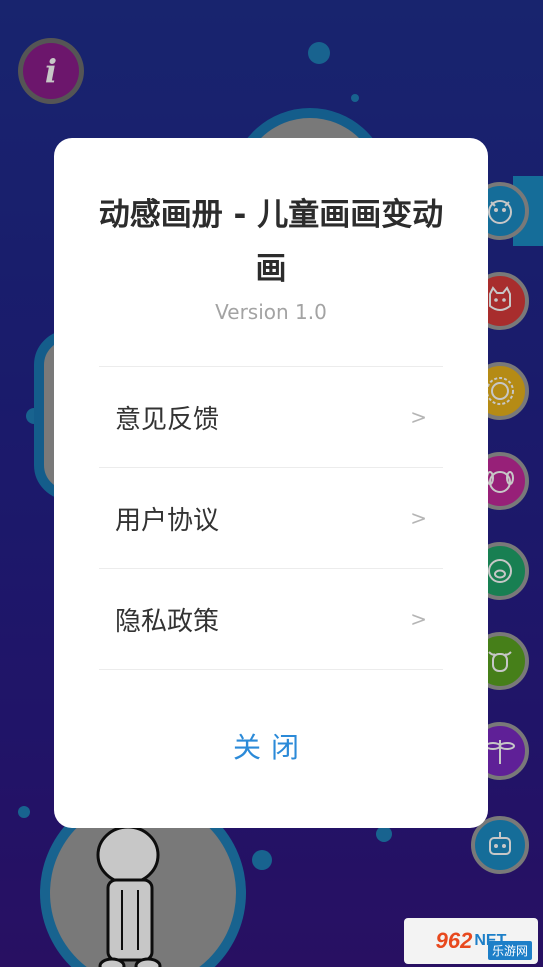  I want to click on menu-item-user-agreement: 用户协议 >, so click(271, 518).